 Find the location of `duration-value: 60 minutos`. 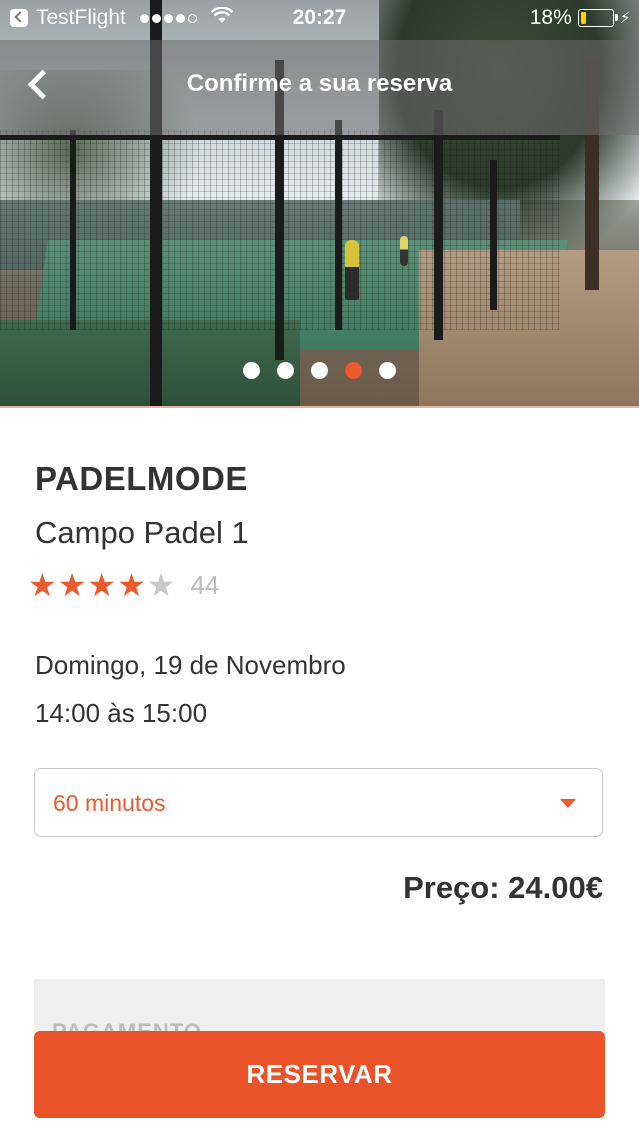

duration-value: 60 minutos is located at coordinates (109, 803).